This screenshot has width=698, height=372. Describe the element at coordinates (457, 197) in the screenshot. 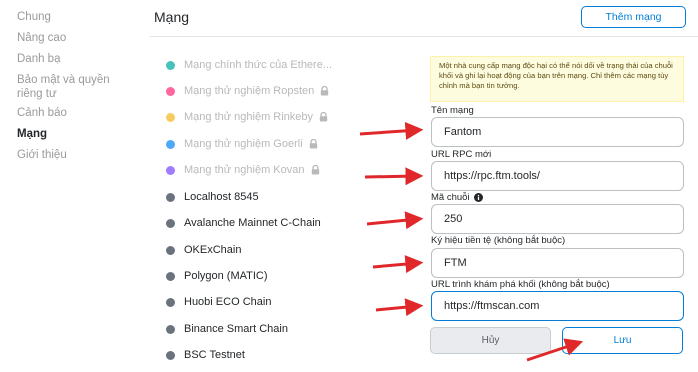

I see `chain-id-label: Mã chuỗi` at that location.